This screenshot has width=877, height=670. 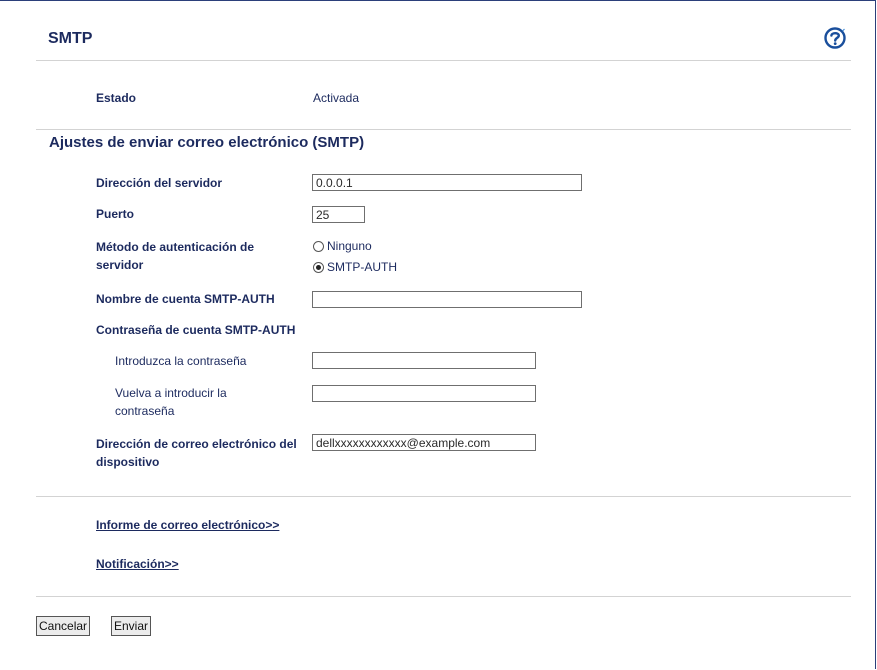 I want to click on port-label: Puerto, so click(x=115, y=214).